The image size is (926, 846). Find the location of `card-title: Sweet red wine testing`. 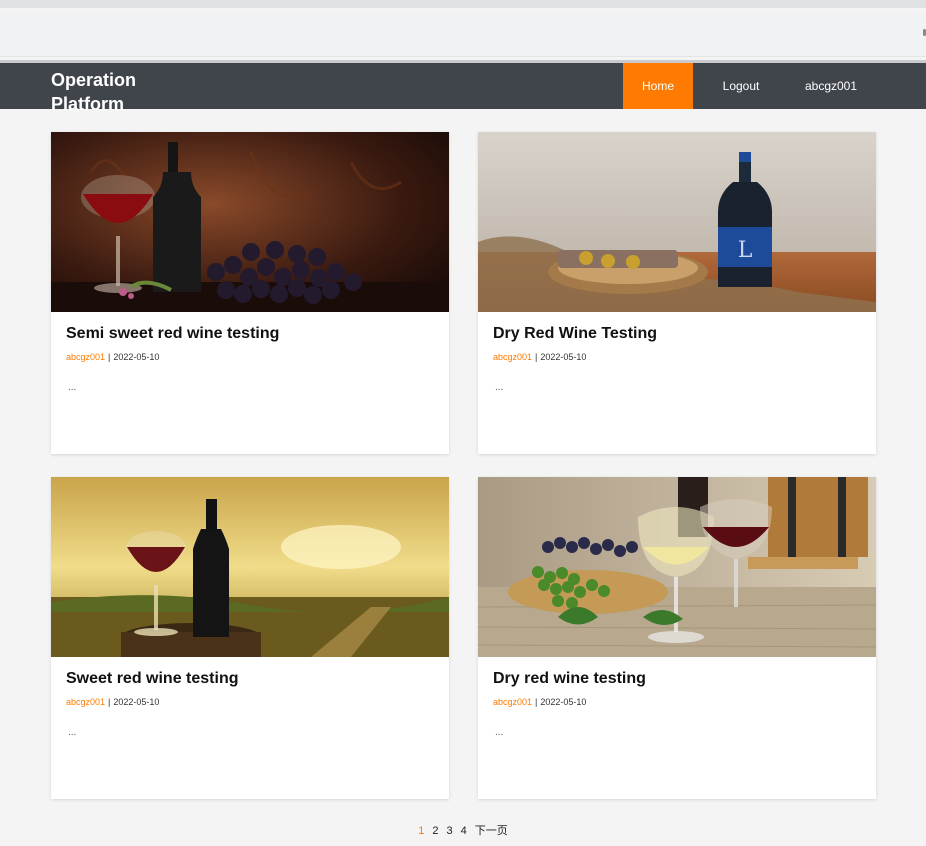

card-title: Sweet red wine testing is located at coordinates (152, 679).